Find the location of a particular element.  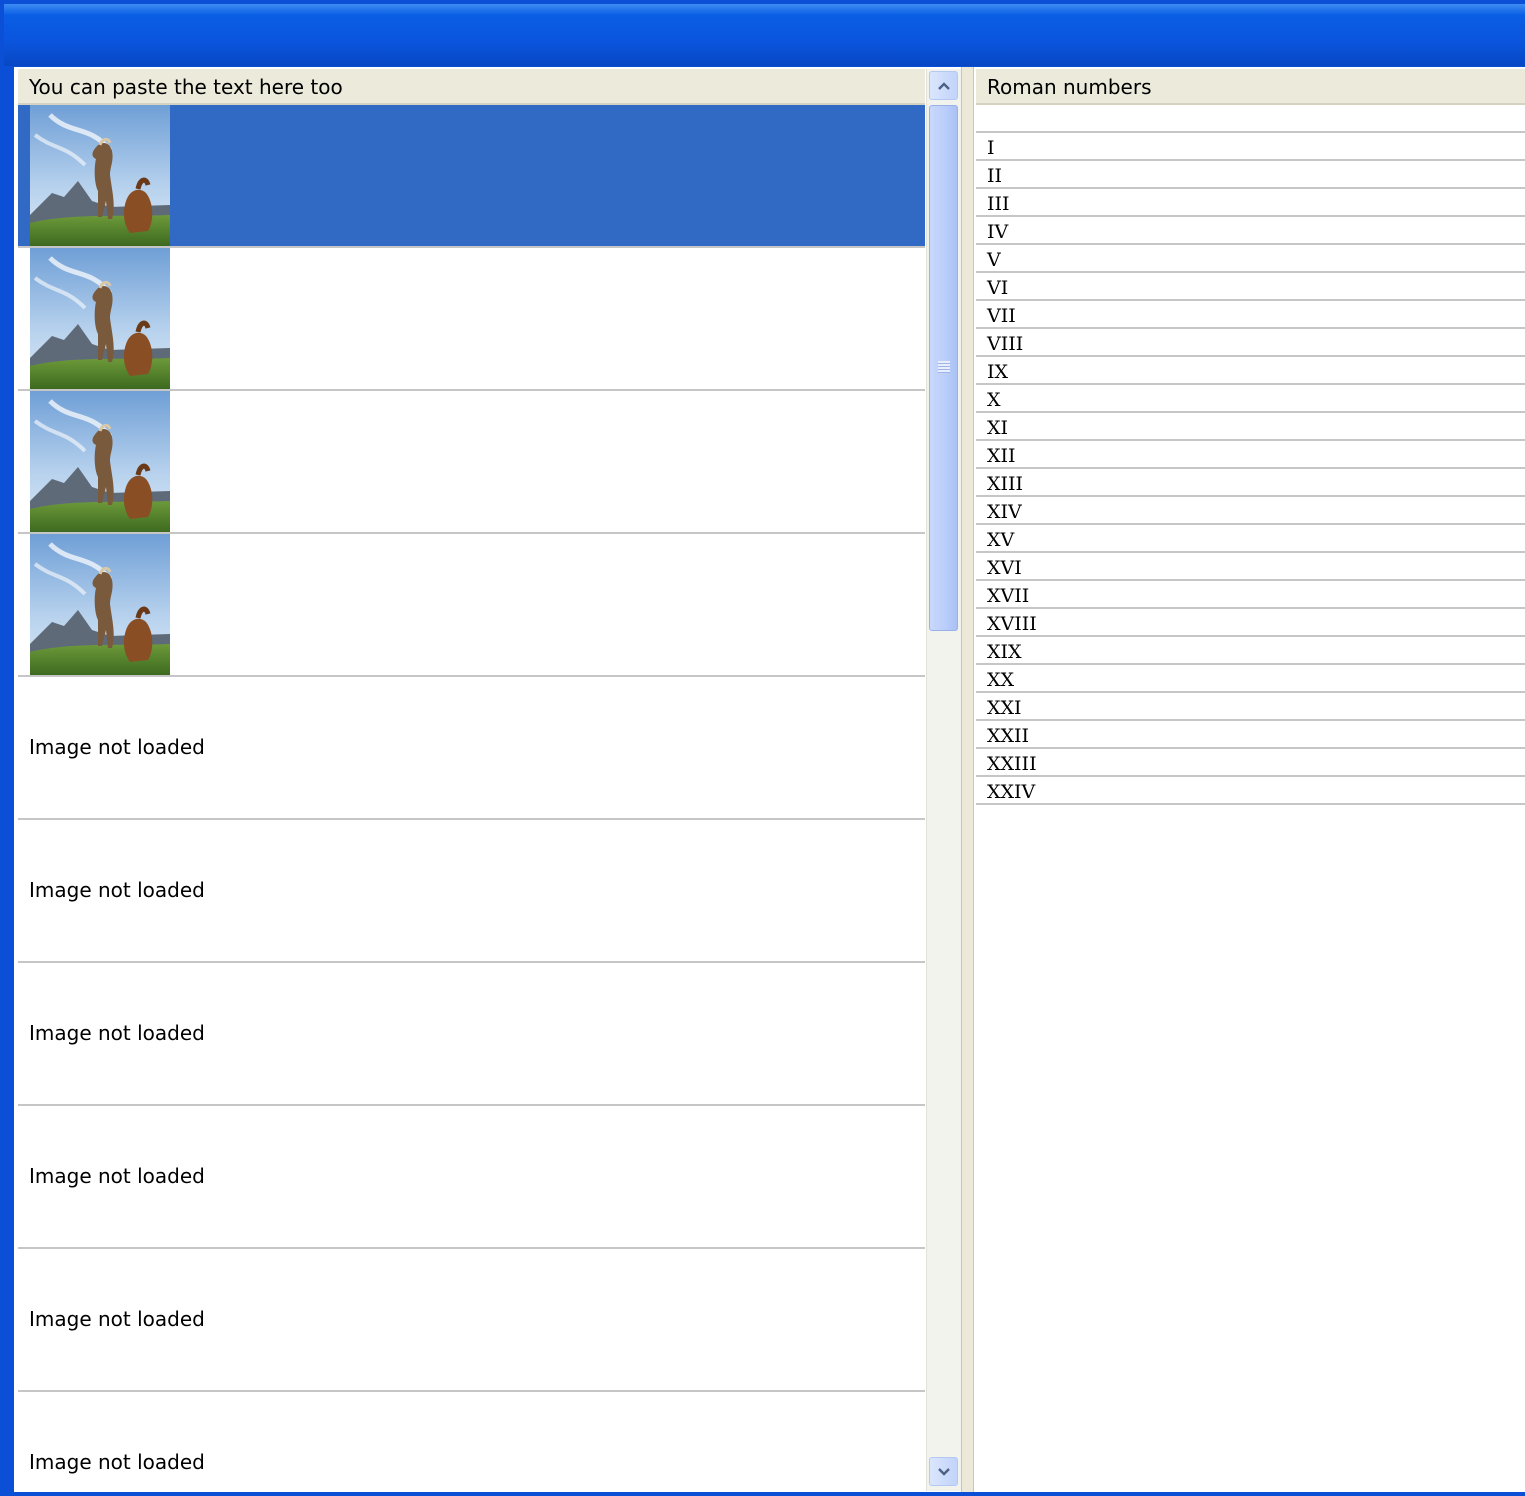

roman-number-item: IX is located at coordinates (1250, 371).